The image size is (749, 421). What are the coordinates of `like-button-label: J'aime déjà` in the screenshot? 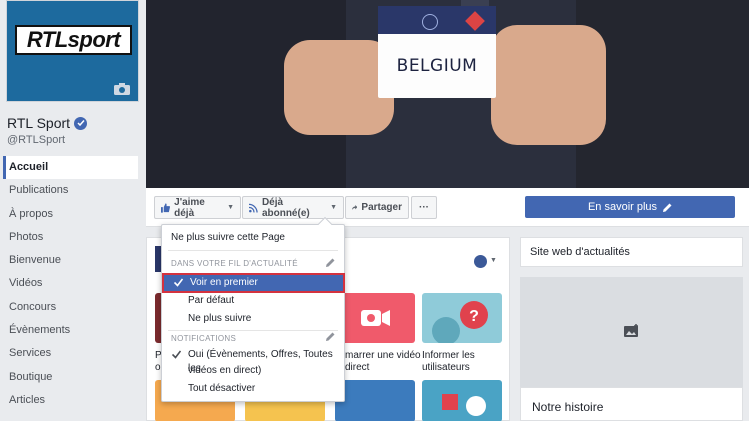 It's located at (189, 207).